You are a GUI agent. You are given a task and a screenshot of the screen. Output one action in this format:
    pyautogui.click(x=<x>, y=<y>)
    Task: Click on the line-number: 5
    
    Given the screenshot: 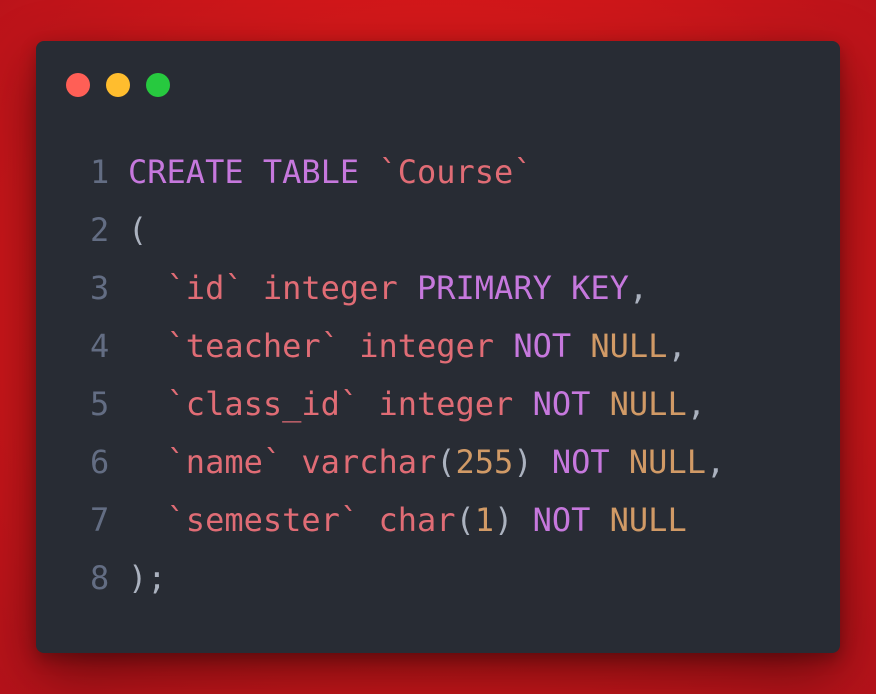 What is the action you would take?
    pyautogui.click(x=100, y=404)
    